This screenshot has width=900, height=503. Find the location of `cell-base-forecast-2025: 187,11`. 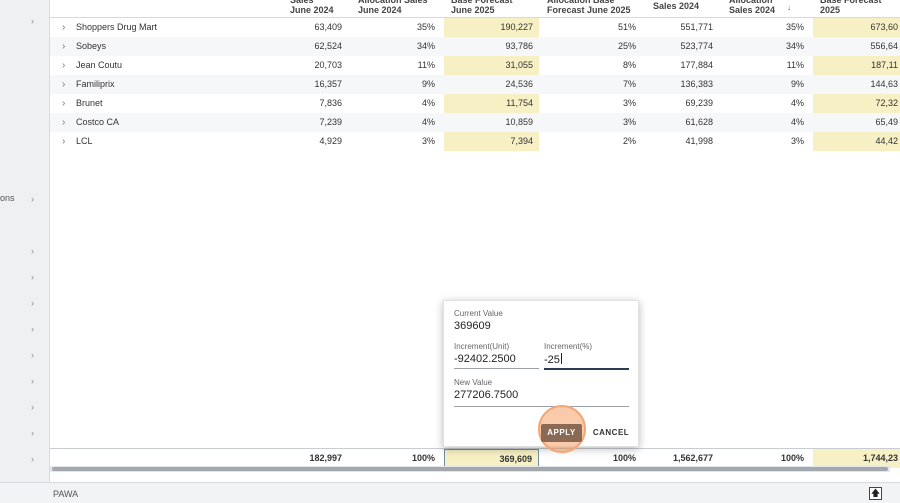

cell-base-forecast-2025: 187,11 is located at coordinates (855, 65).